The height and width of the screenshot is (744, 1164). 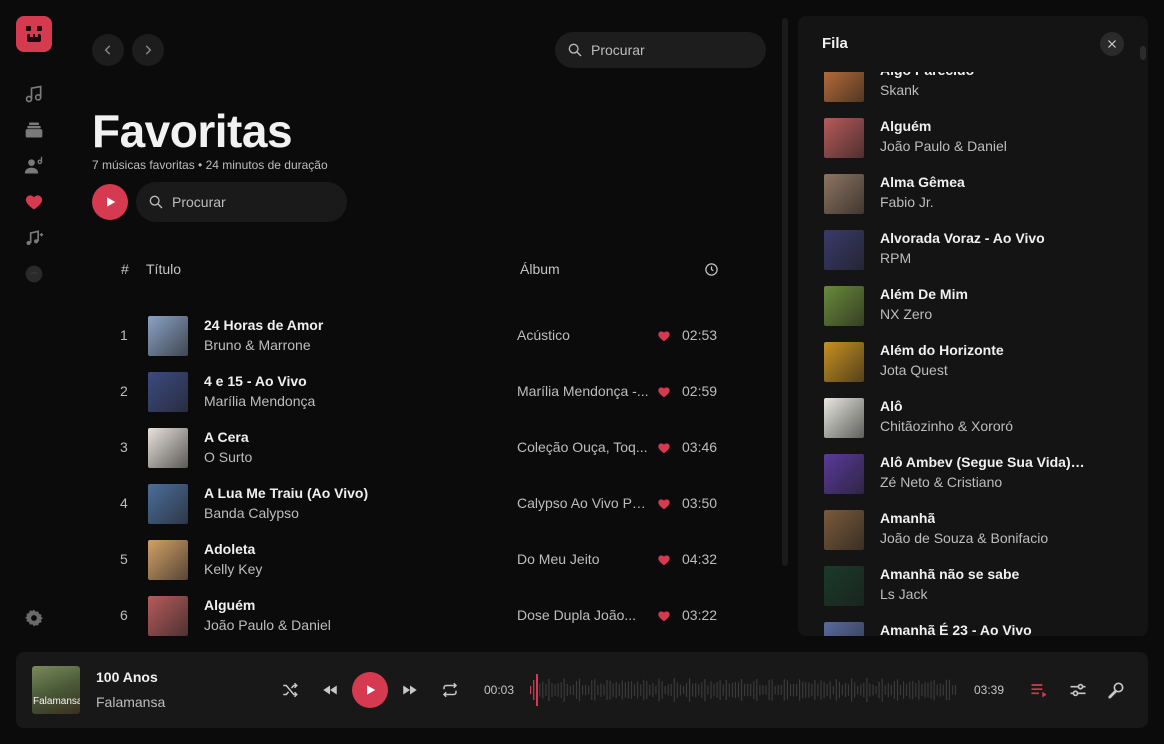 I want to click on header-album: Álbum, so click(x=540, y=269).